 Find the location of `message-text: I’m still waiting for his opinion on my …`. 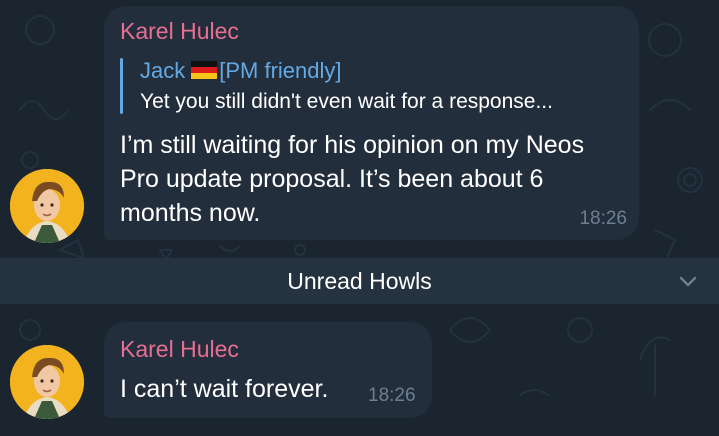

message-text: I’m still waiting for his opinion on my … is located at coordinates (352, 179).